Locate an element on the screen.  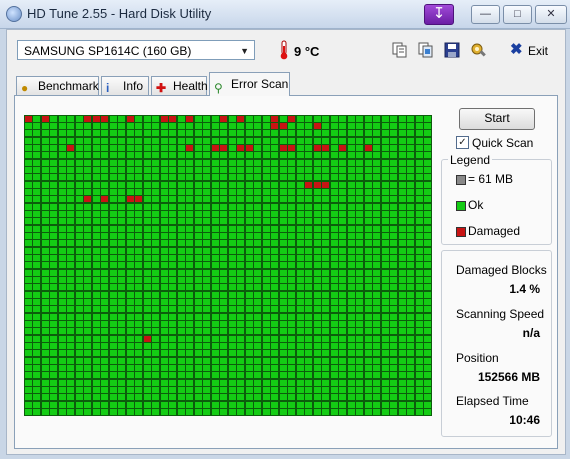
tab-health: ✚ Health is located at coordinates (179, 85).